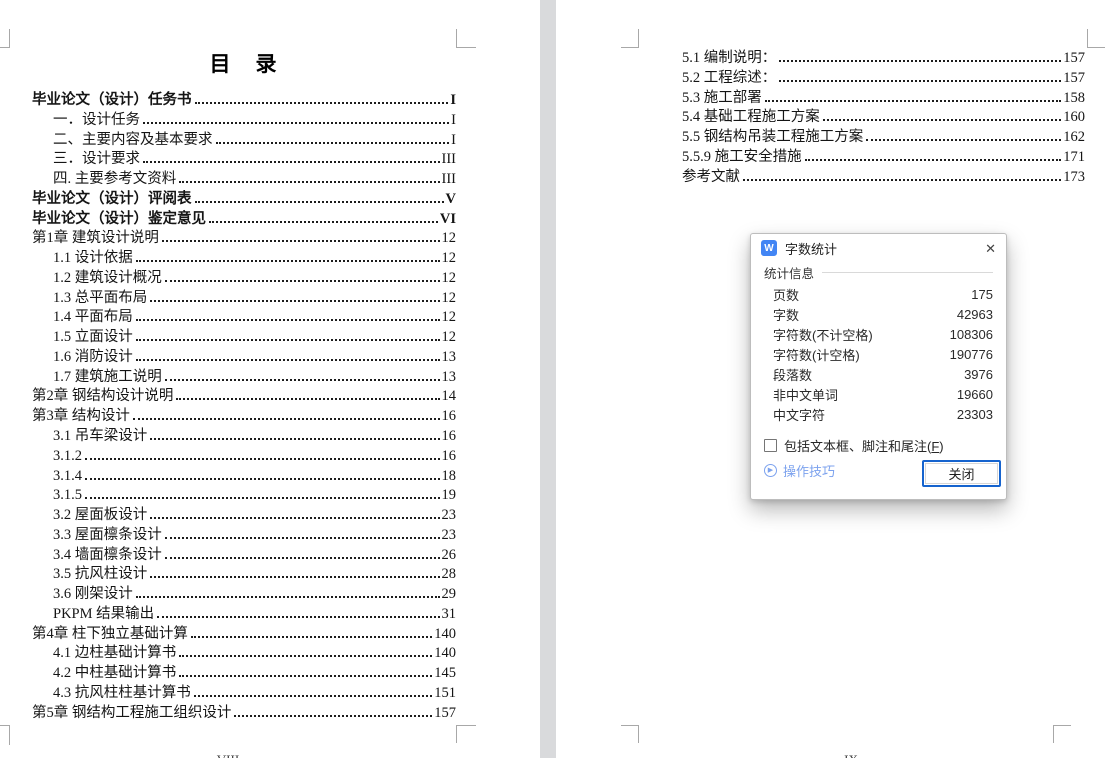 This screenshot has height=758, width=1112. What do you see at coordinates (974, 414) in the screenshot?
I see `statistic-value: 23303` at bounding box center [974, 414].